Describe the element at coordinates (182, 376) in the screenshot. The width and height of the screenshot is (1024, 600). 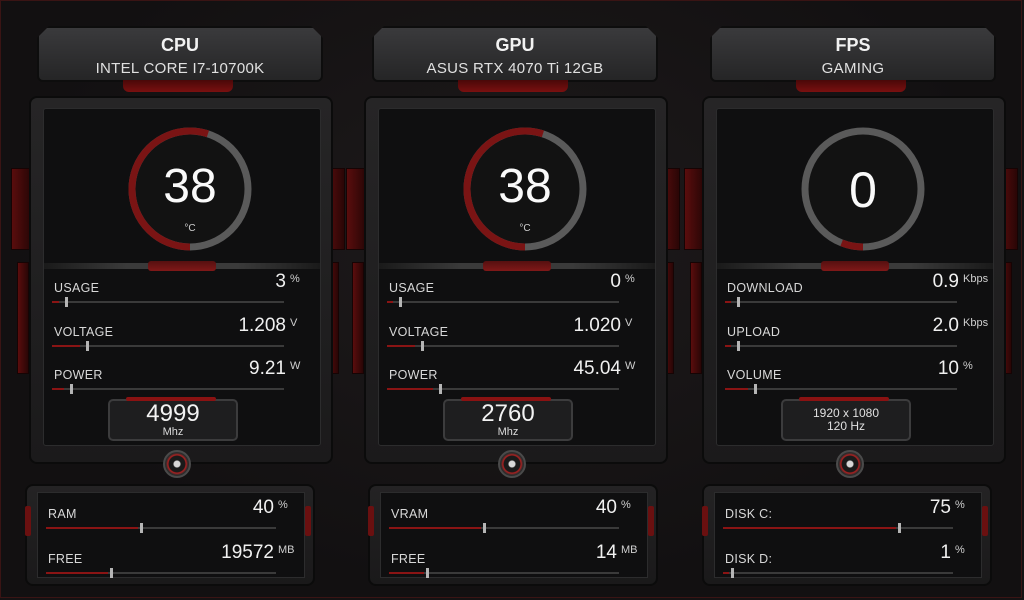
I see `metric-row-power: POWER 9.21 W` at that location.